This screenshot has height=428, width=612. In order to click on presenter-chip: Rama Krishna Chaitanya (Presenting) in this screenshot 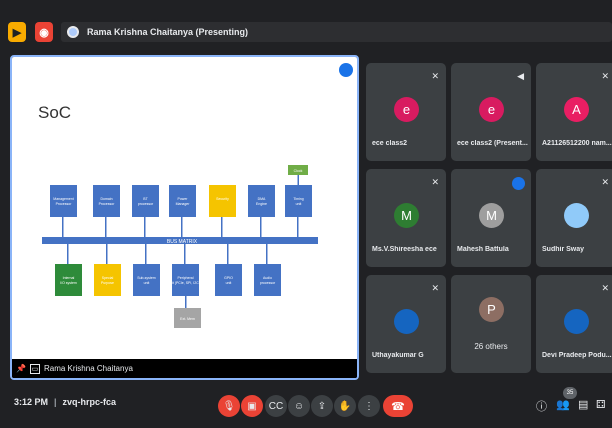, I will do `click(336, 32)`.